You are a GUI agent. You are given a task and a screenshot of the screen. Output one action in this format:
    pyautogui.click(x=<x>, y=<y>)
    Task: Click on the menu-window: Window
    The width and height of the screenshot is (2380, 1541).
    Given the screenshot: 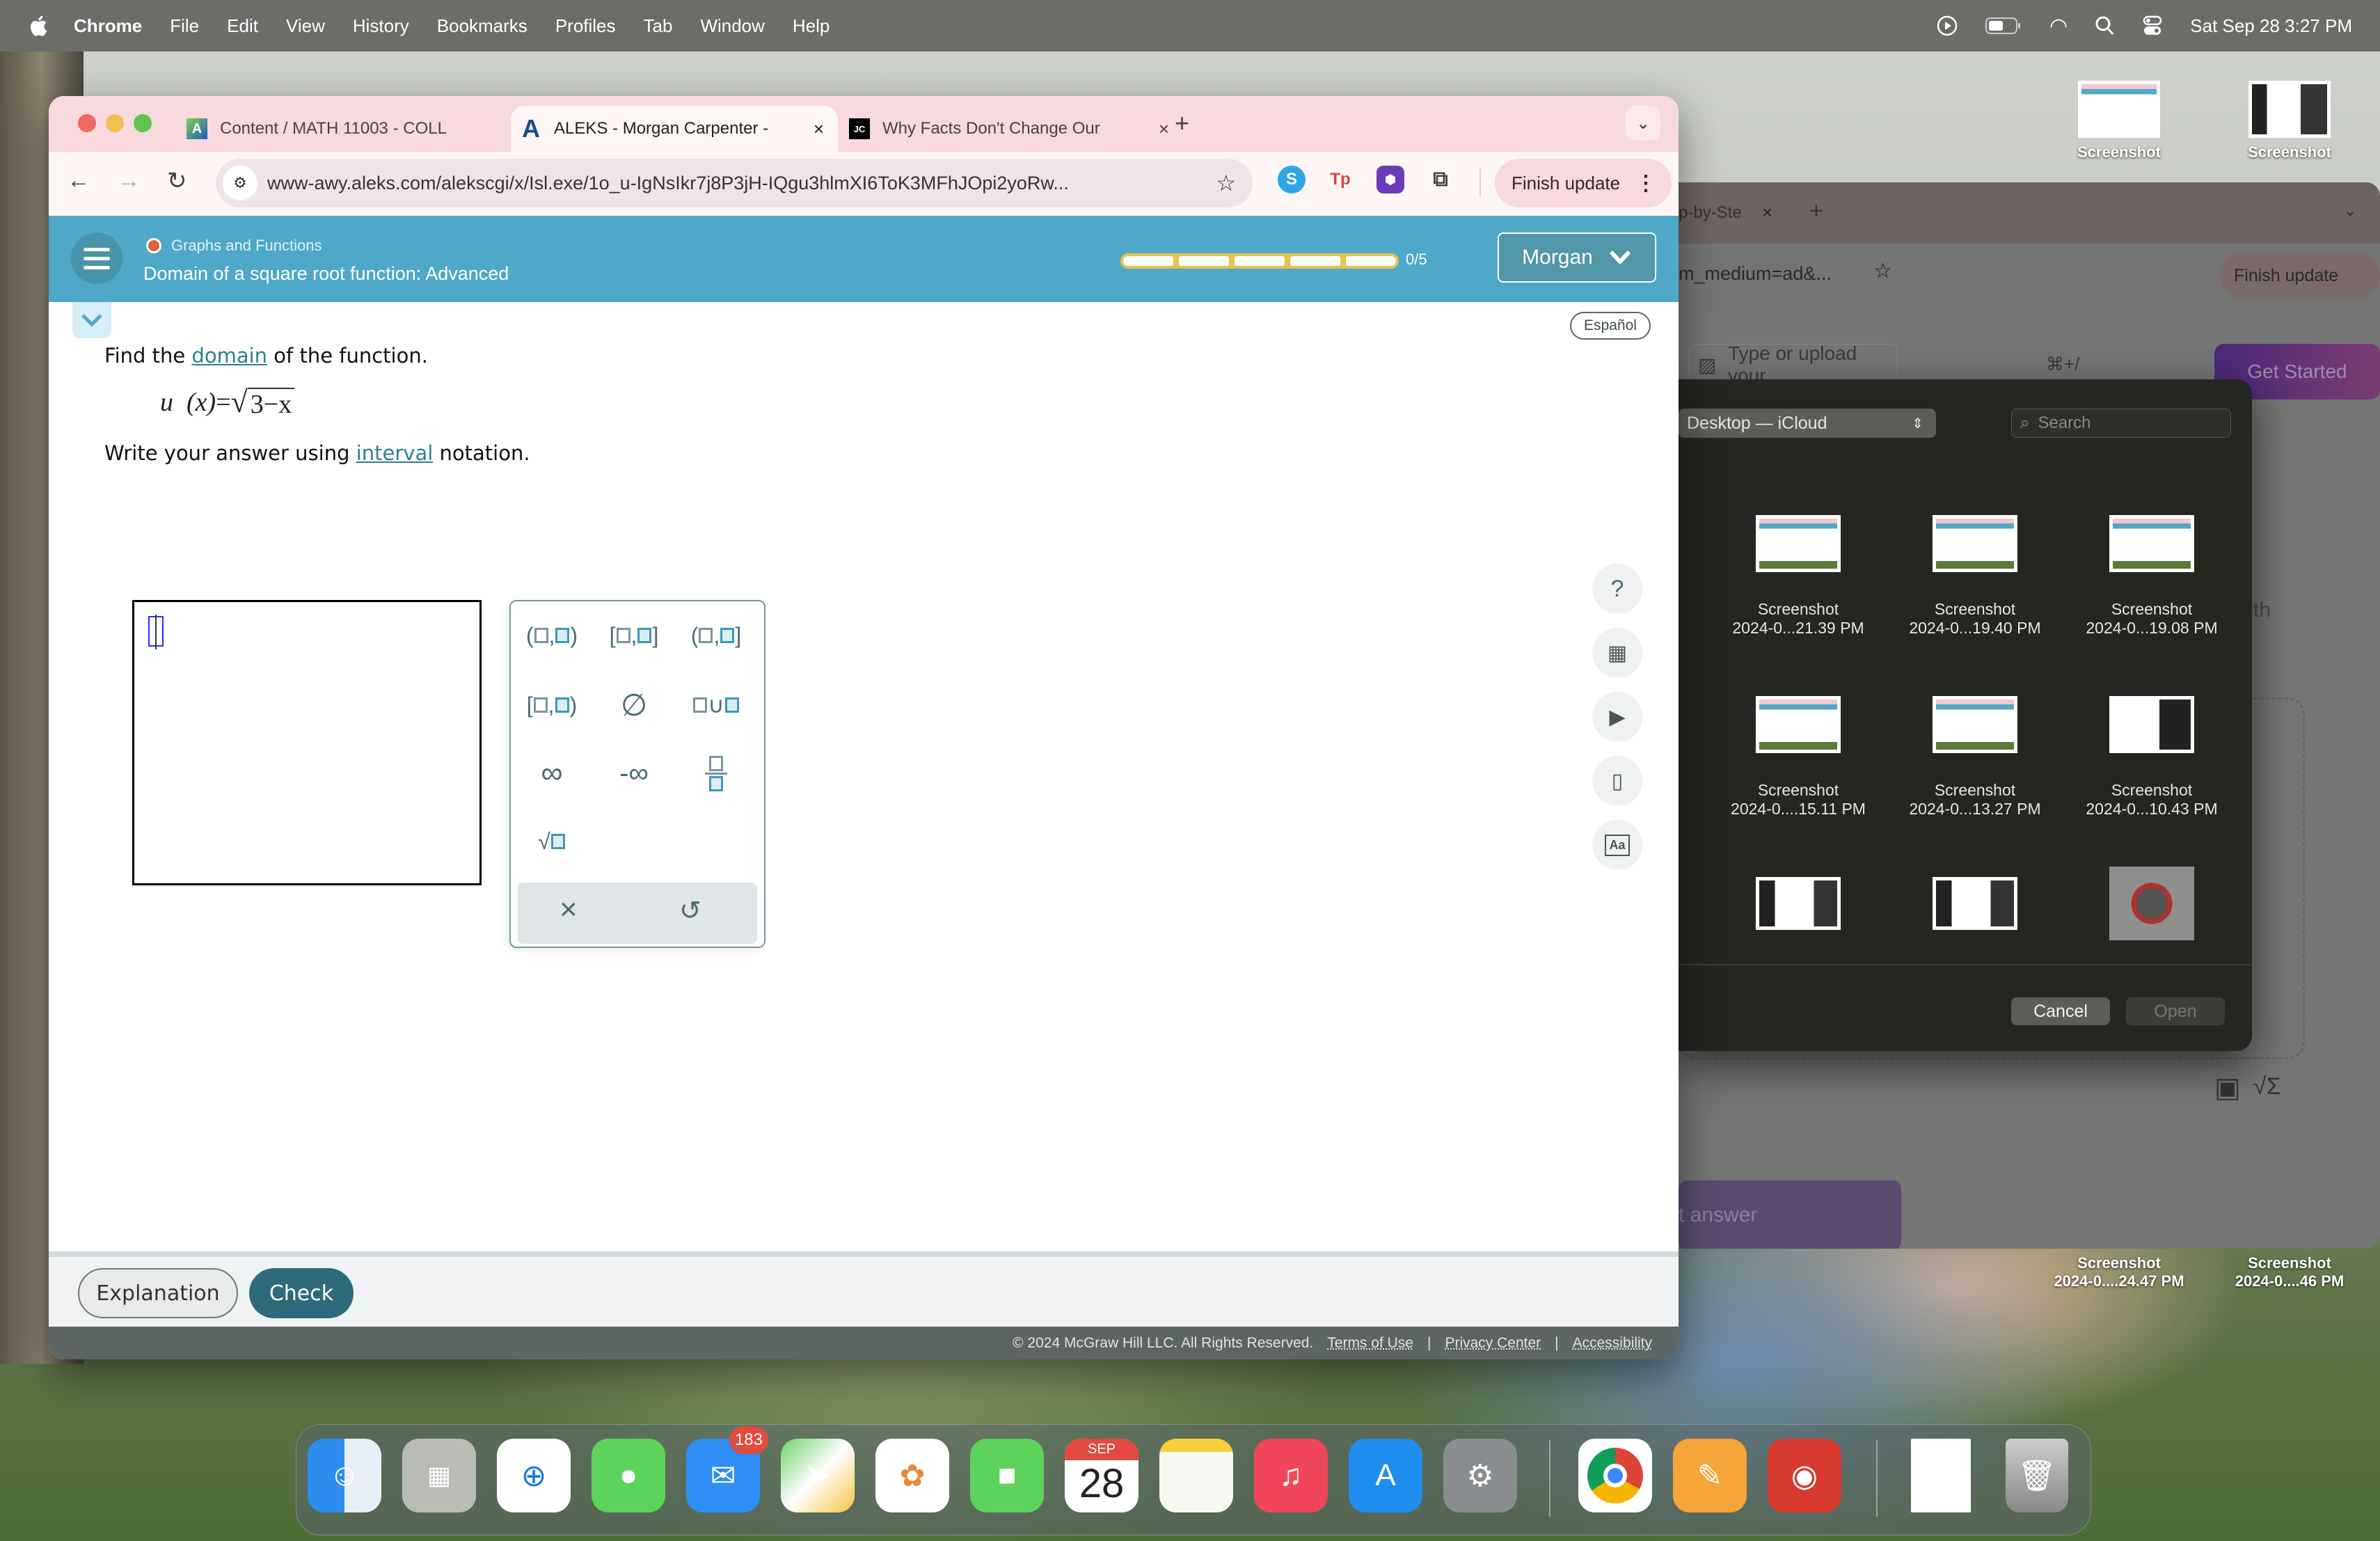 What is the action you would take?
    pyautogui.click(x=732, y=26)
    